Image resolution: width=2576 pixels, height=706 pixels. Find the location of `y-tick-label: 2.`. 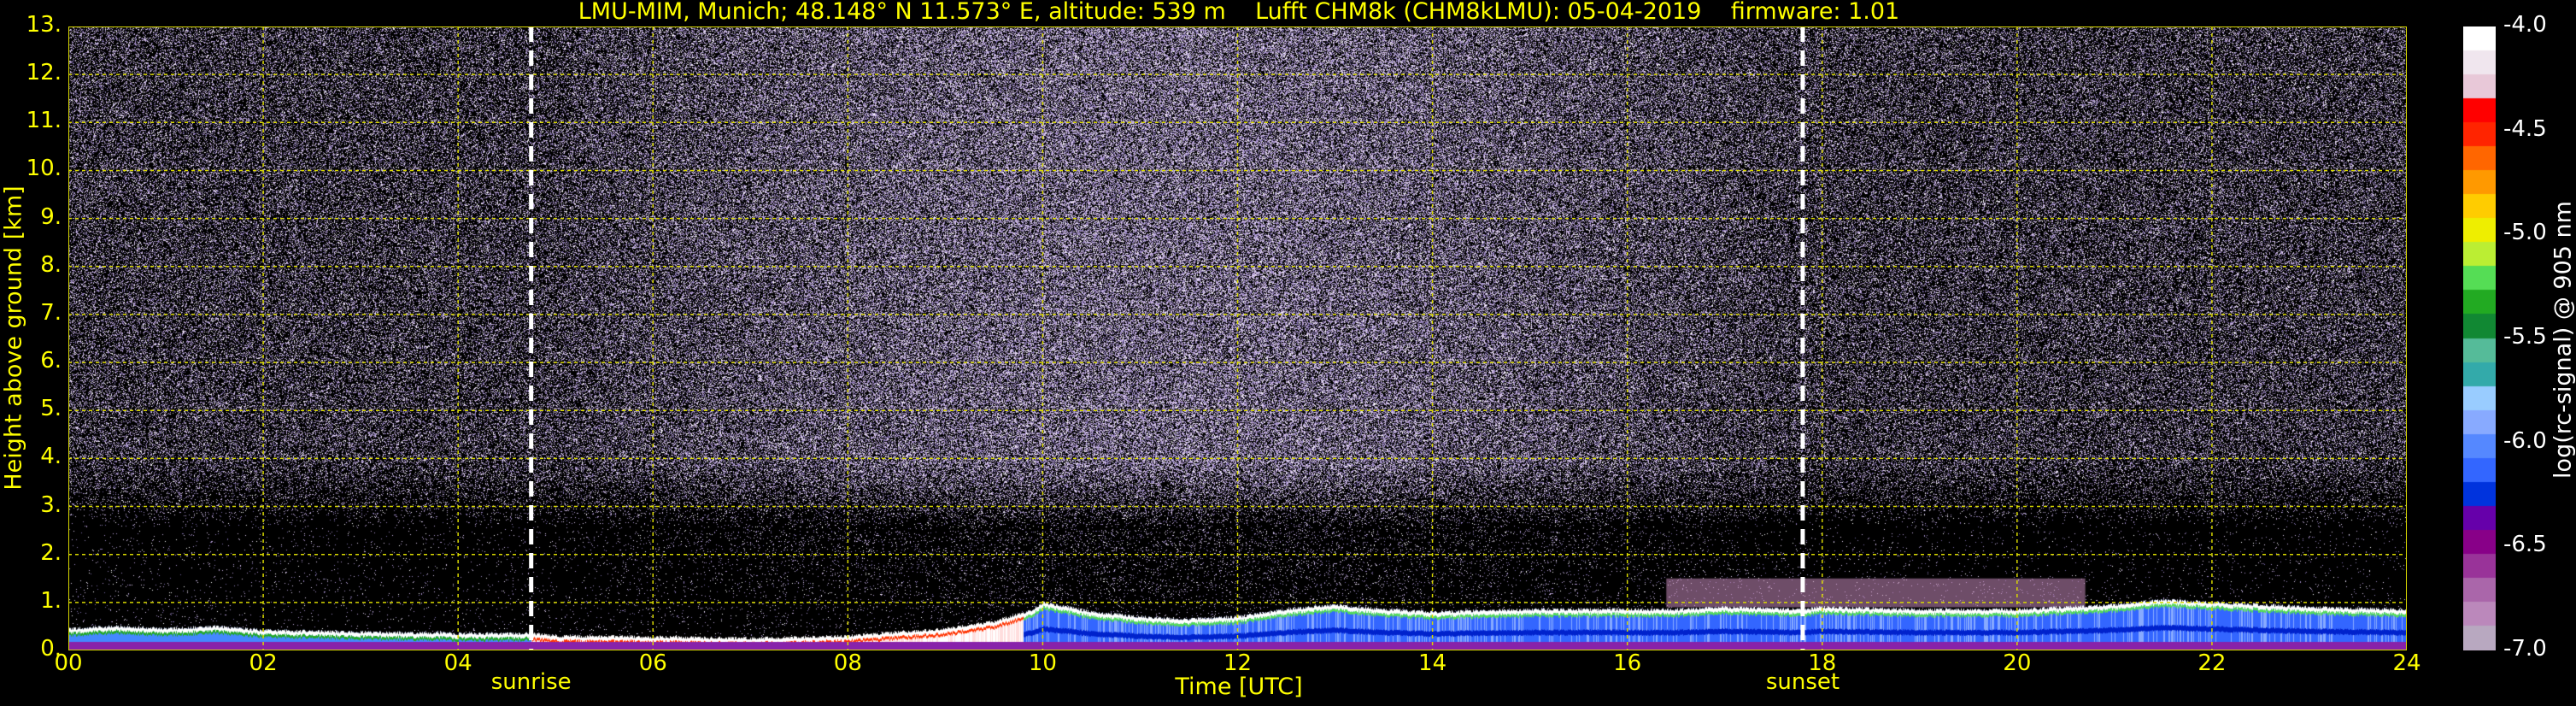

y-tick-label: 2. is located at coordinates (51, 552).